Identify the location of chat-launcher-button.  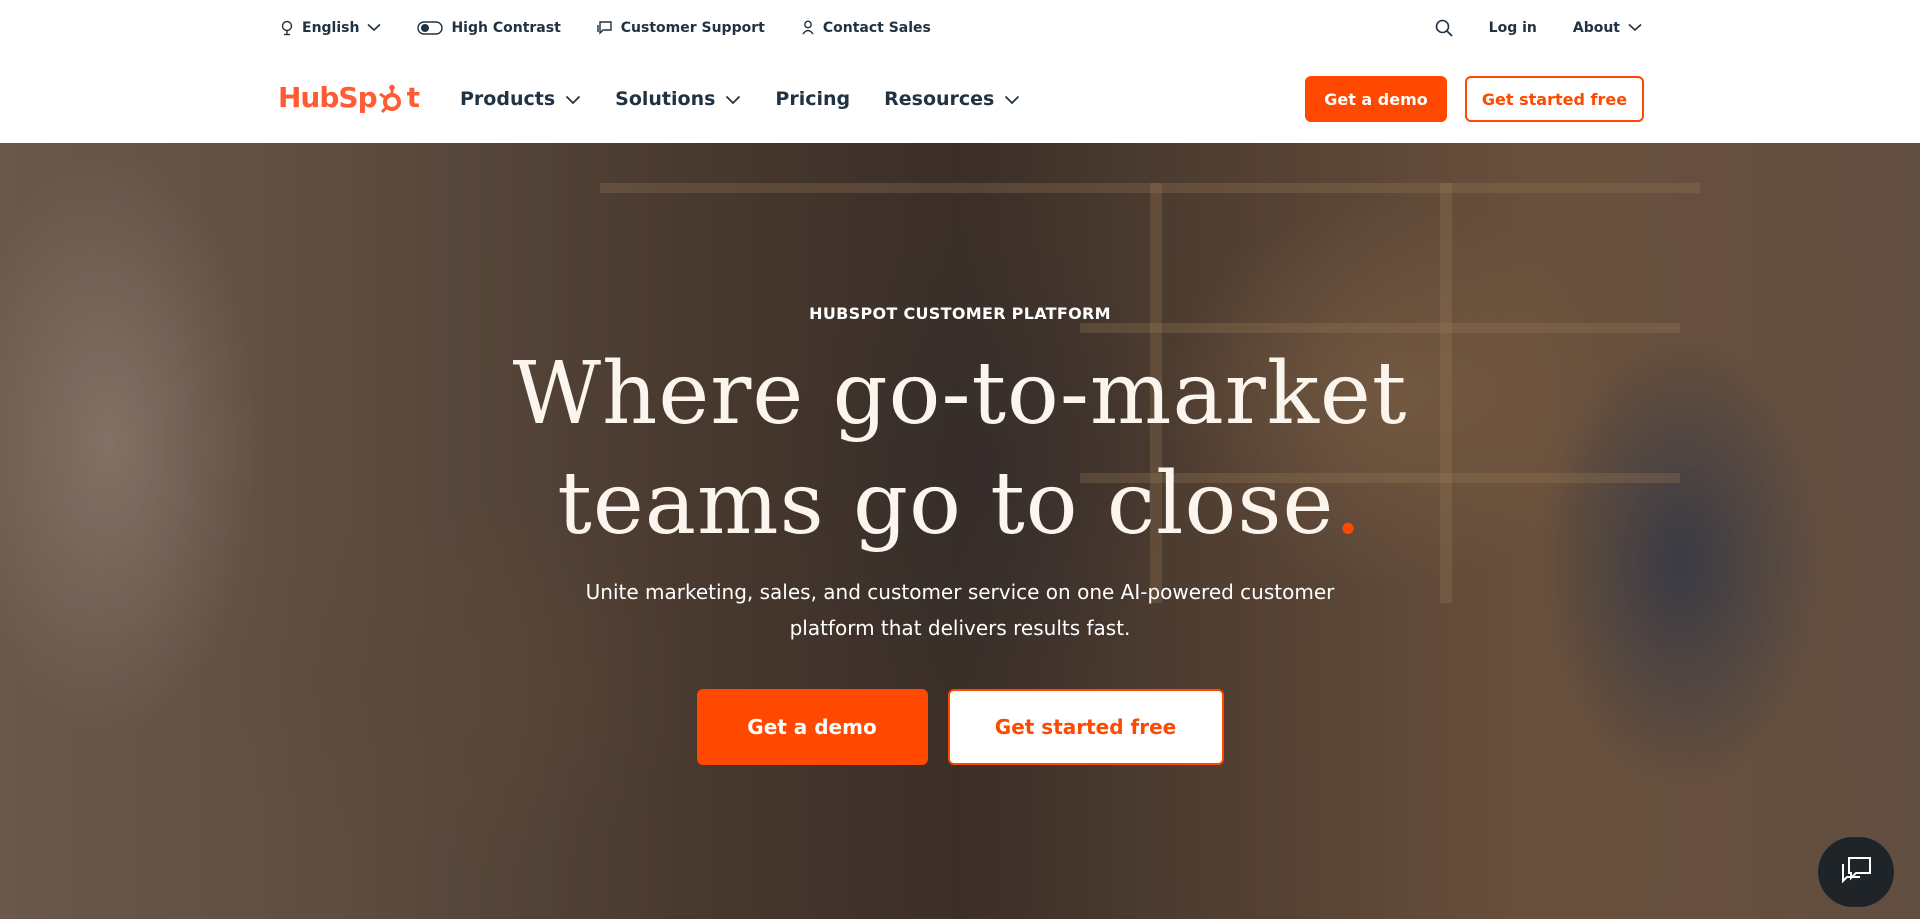
(1856, 872).